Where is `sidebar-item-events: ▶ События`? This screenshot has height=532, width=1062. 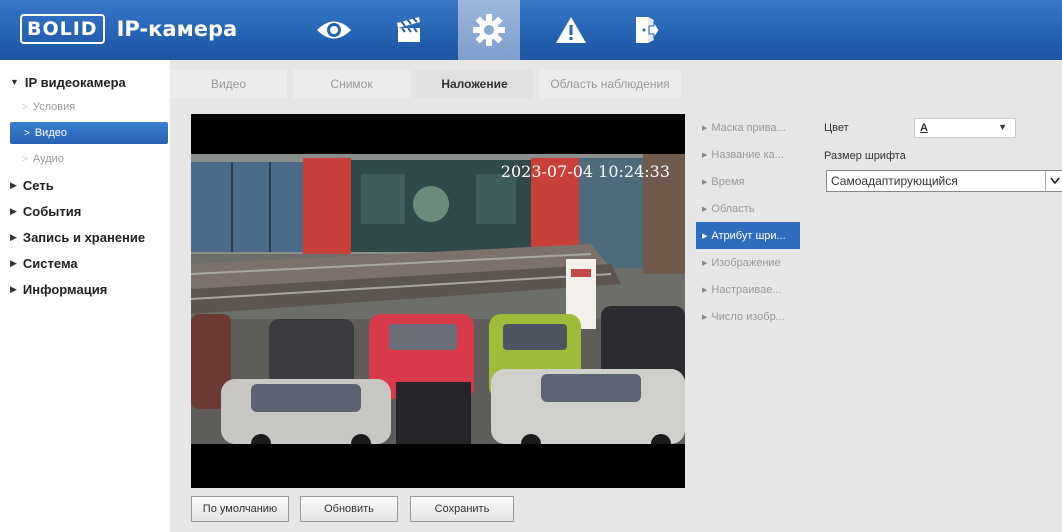 sidebar-item-events: ▶ События is located at coordinates (45, 211).